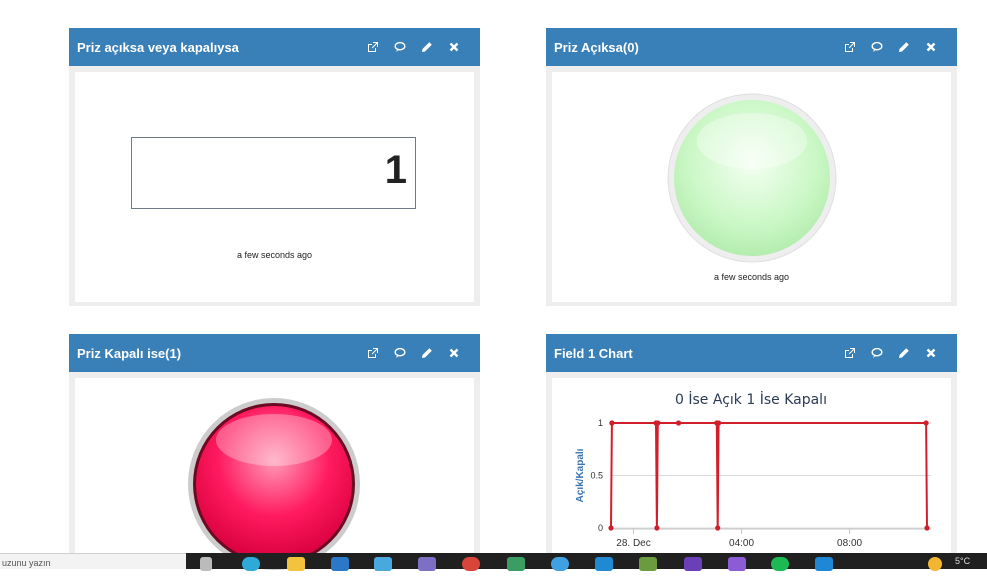 The width and height of the screenshot is (987, 578). Describe the element at coordinates (849, 543) in the screenshot. I see `x-tick-label: 08:00` at that location.